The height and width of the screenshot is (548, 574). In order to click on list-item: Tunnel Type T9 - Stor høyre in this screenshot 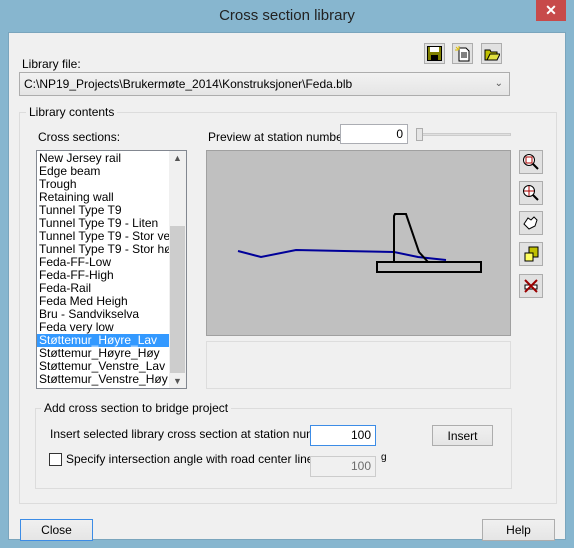, I will do `click(103, 249)`.